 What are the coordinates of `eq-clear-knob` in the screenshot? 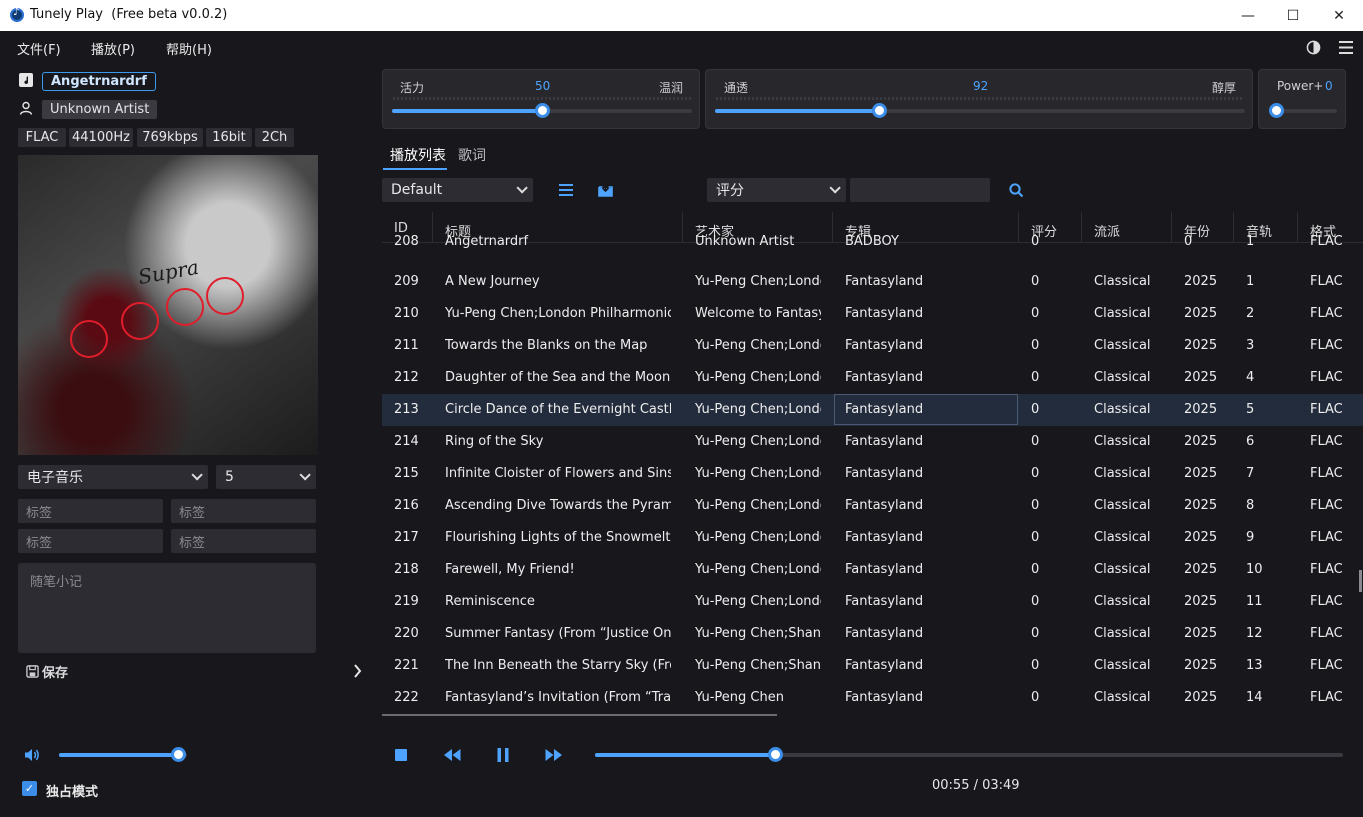 It's located at (879, 110).